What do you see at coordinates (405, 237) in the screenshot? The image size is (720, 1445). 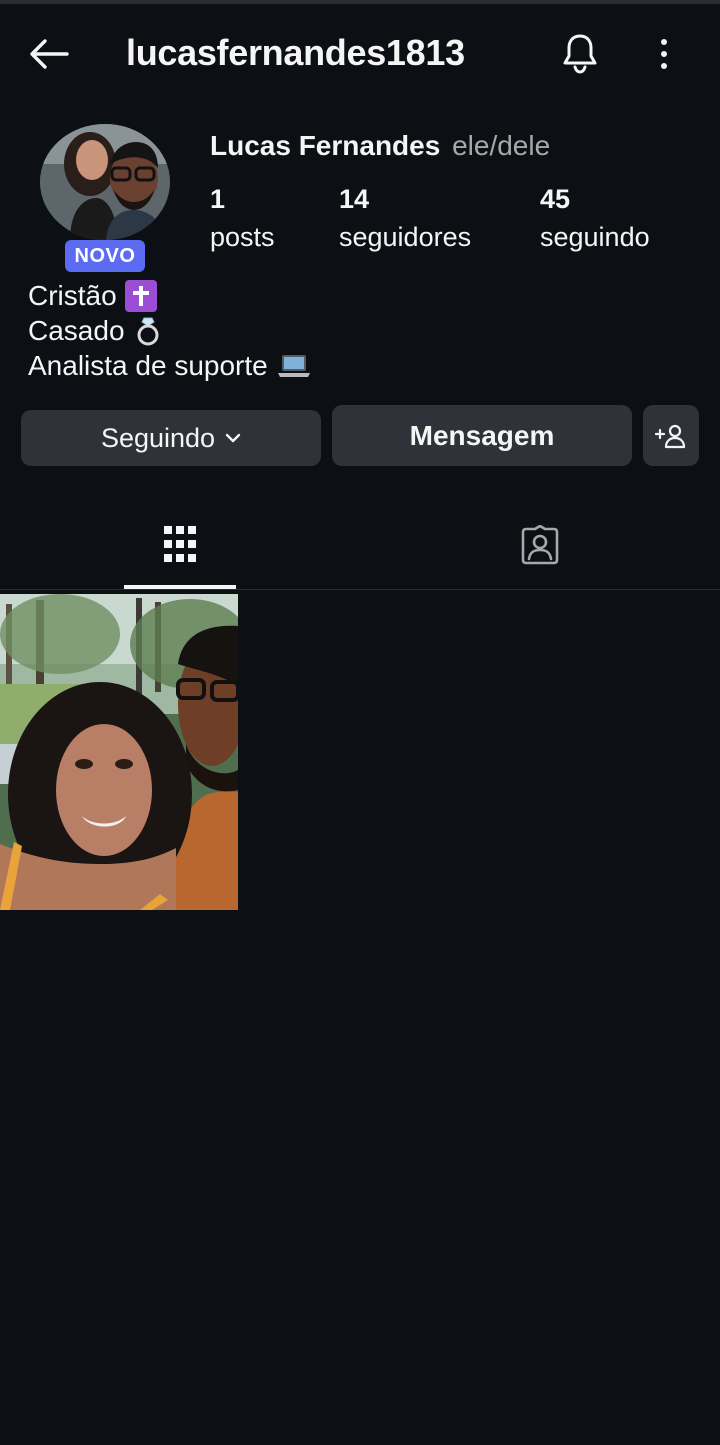 I see `followers-label: seguidores` at bounding box center [405, 237].